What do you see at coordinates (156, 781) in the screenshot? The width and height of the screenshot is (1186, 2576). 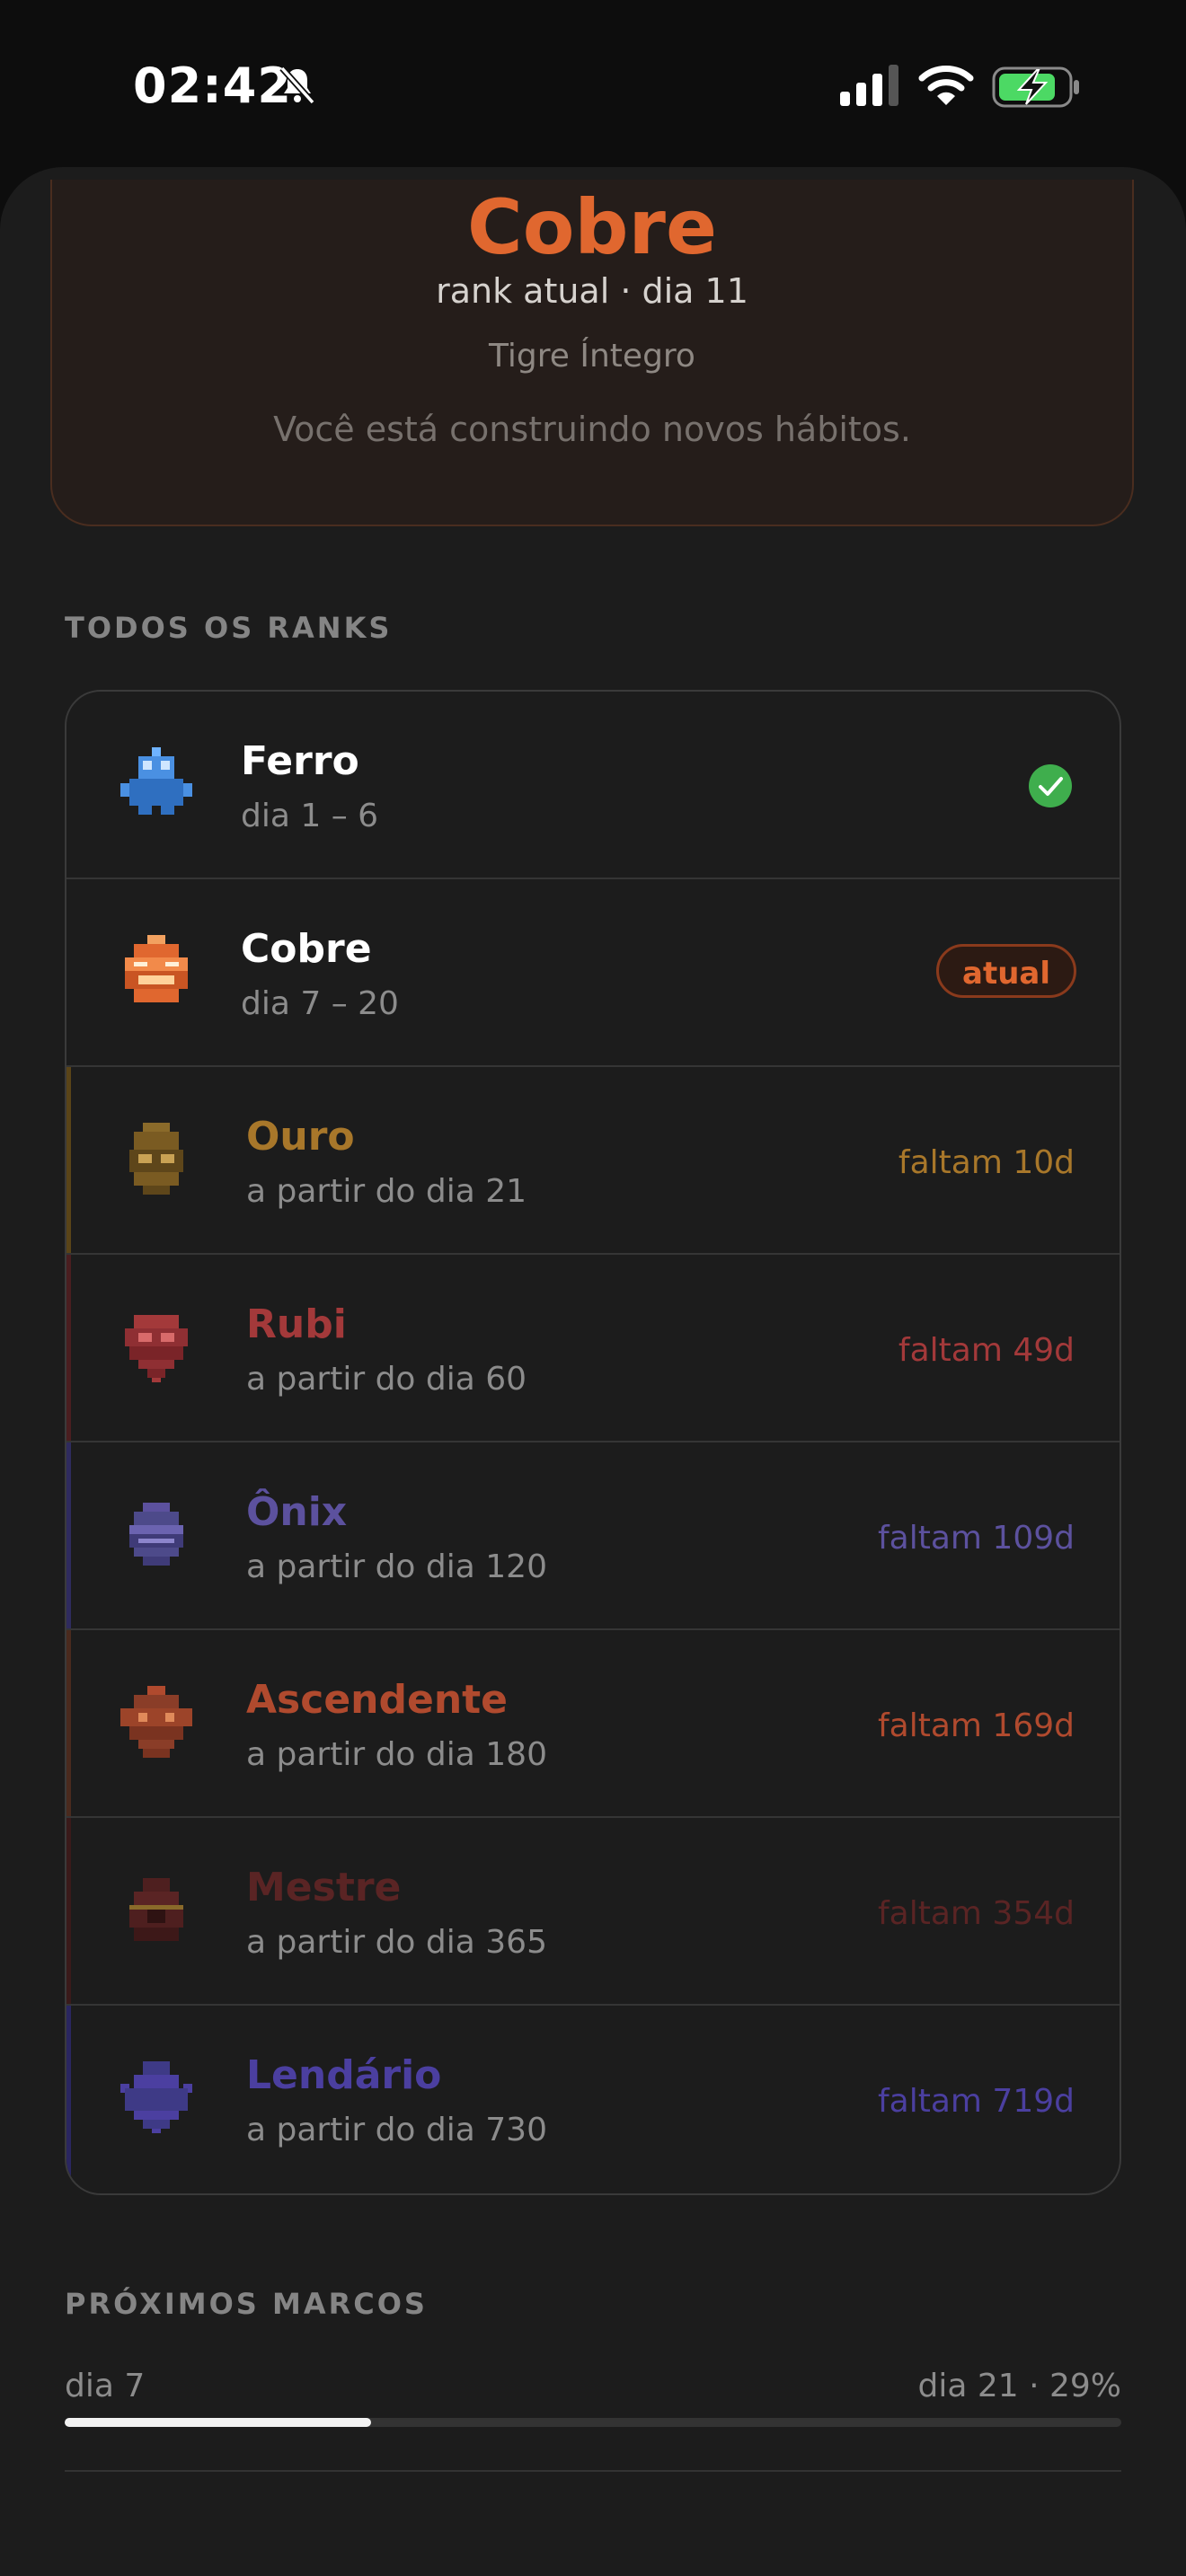 I see `ferro-rank-icon` at bounding box center [156, 781].